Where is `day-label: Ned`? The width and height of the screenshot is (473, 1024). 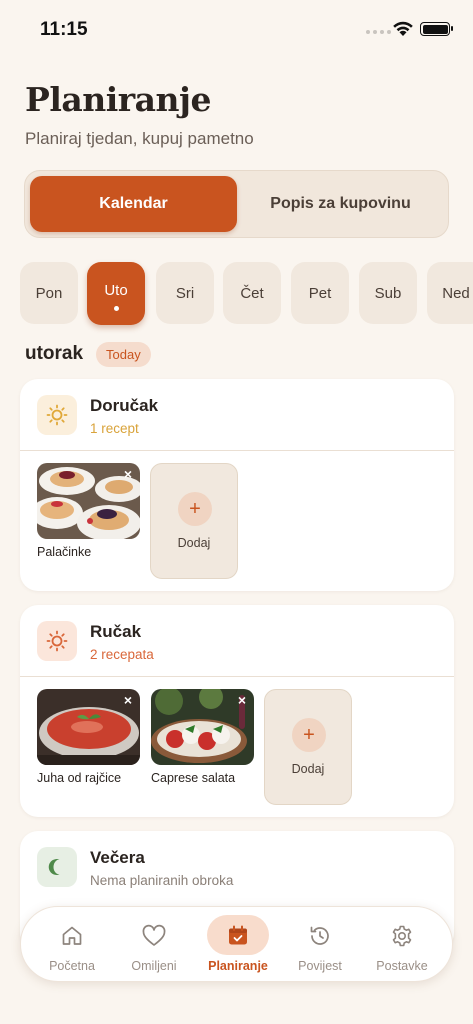 day-label: Ned is located at coordinates (456, 293).